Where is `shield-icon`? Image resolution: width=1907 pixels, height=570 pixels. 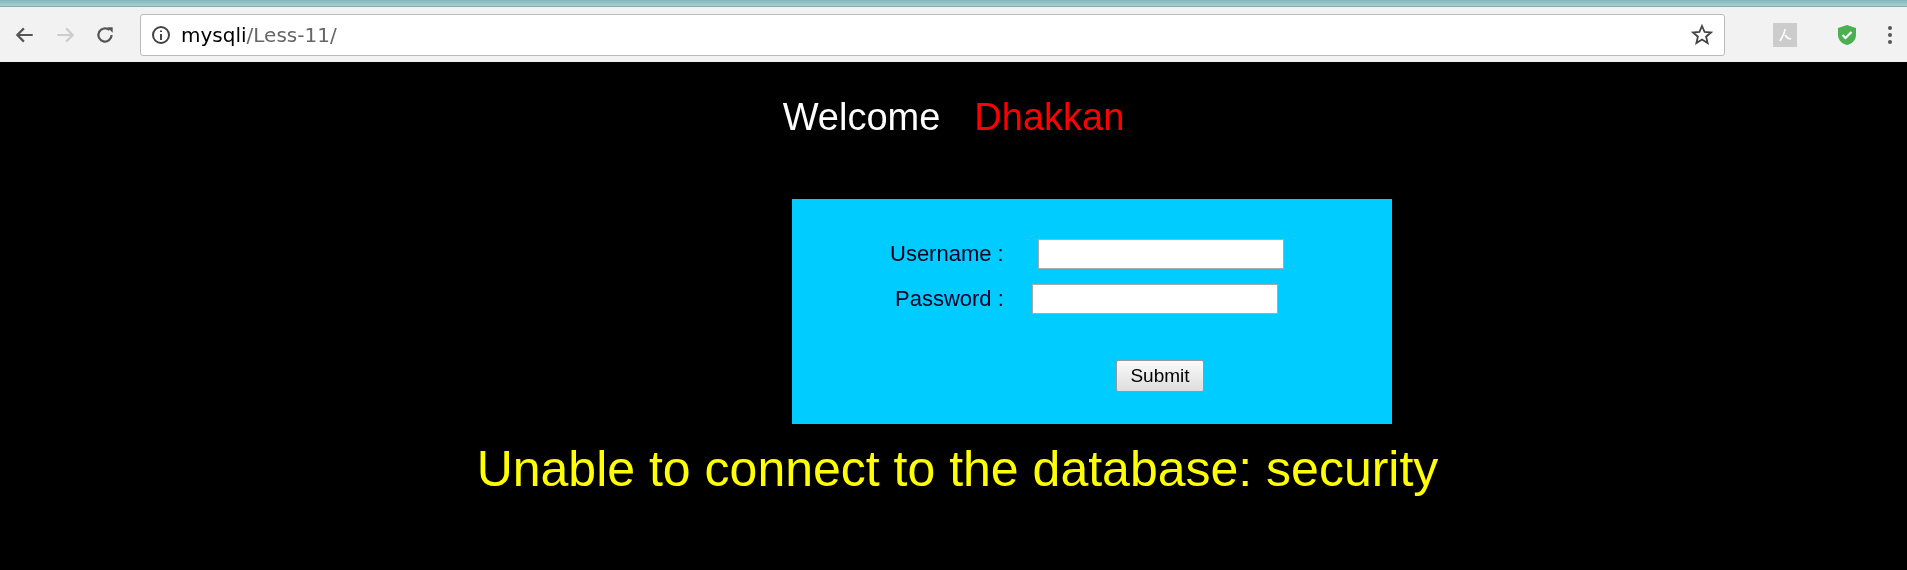
shield-icon is located at coordinates (1847, 34).